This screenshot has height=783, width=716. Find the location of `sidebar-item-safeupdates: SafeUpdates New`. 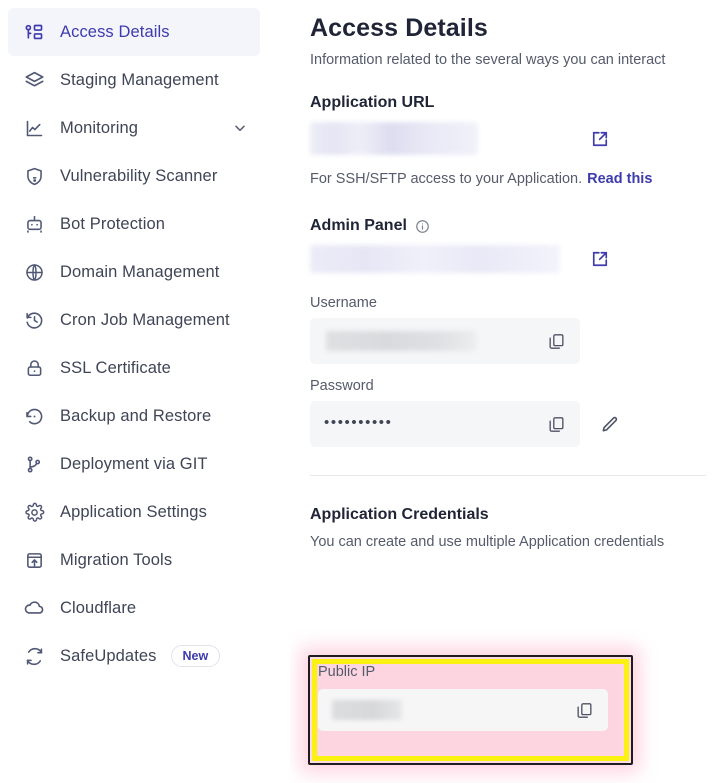

sidebar-item-safeupdates: SafeUpdates New is located at coordinates (134, 656).